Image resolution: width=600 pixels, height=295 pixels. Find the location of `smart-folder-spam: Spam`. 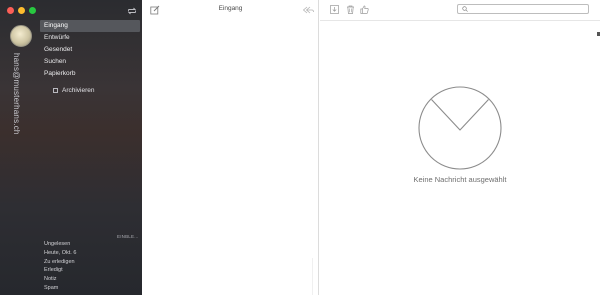

smart-folder-spam: Spam is located at coordinates (89, 288).